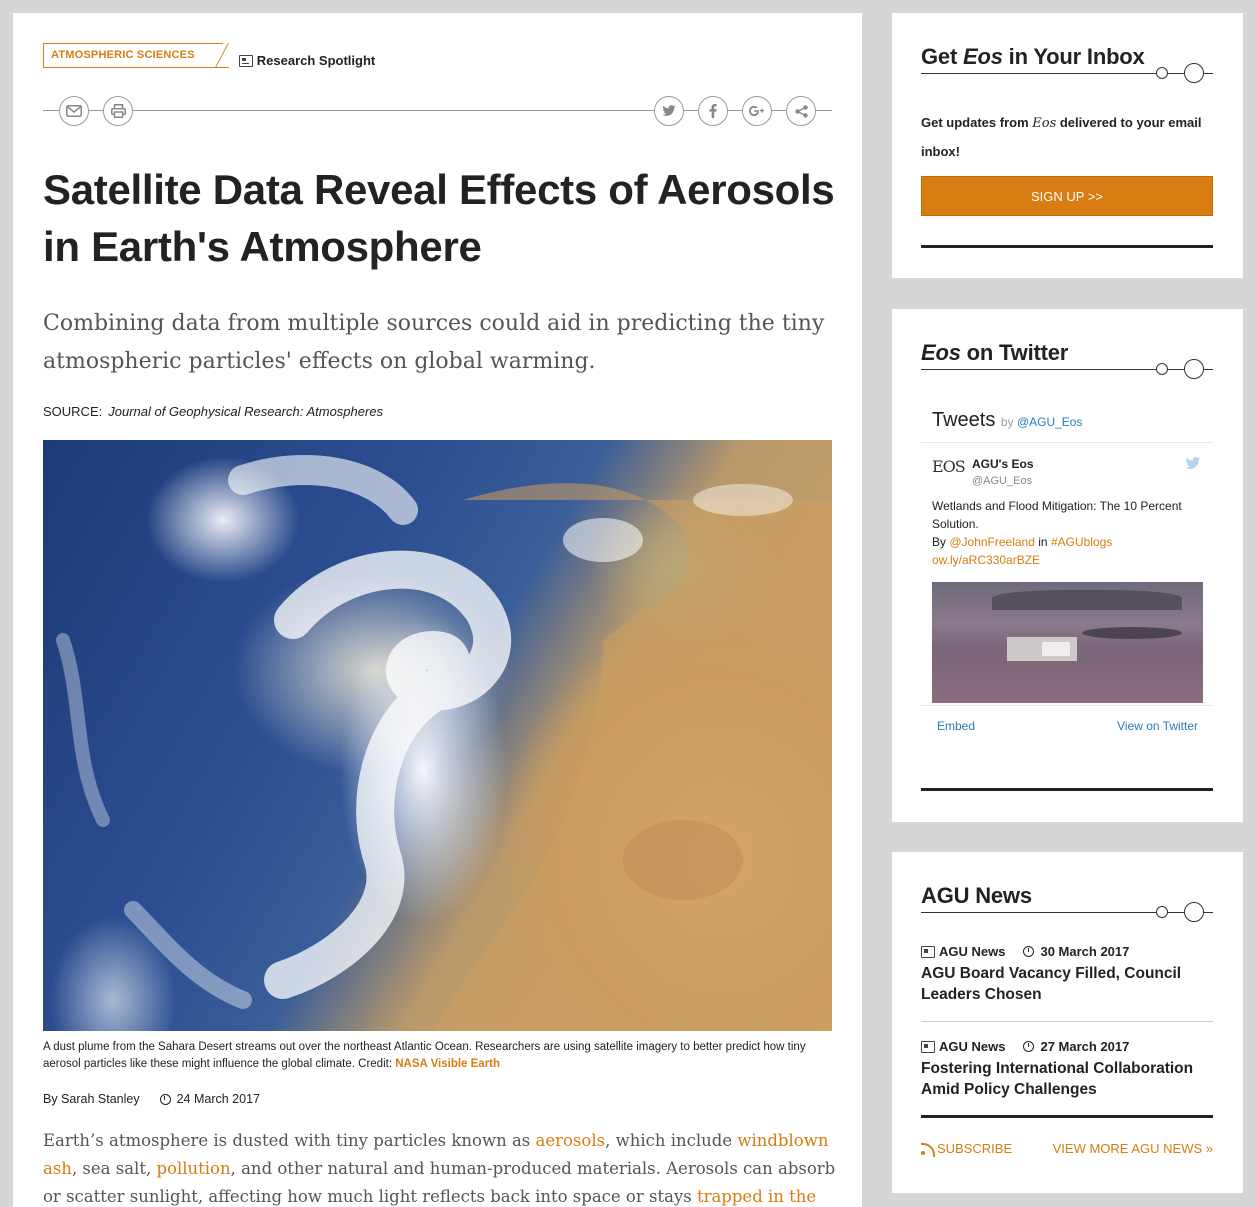 The height and width of the screenshot is (1207, 1256). Describe the element at coordinates (136, 67) in the screenshot. I see `category-tag-underline` at that location.